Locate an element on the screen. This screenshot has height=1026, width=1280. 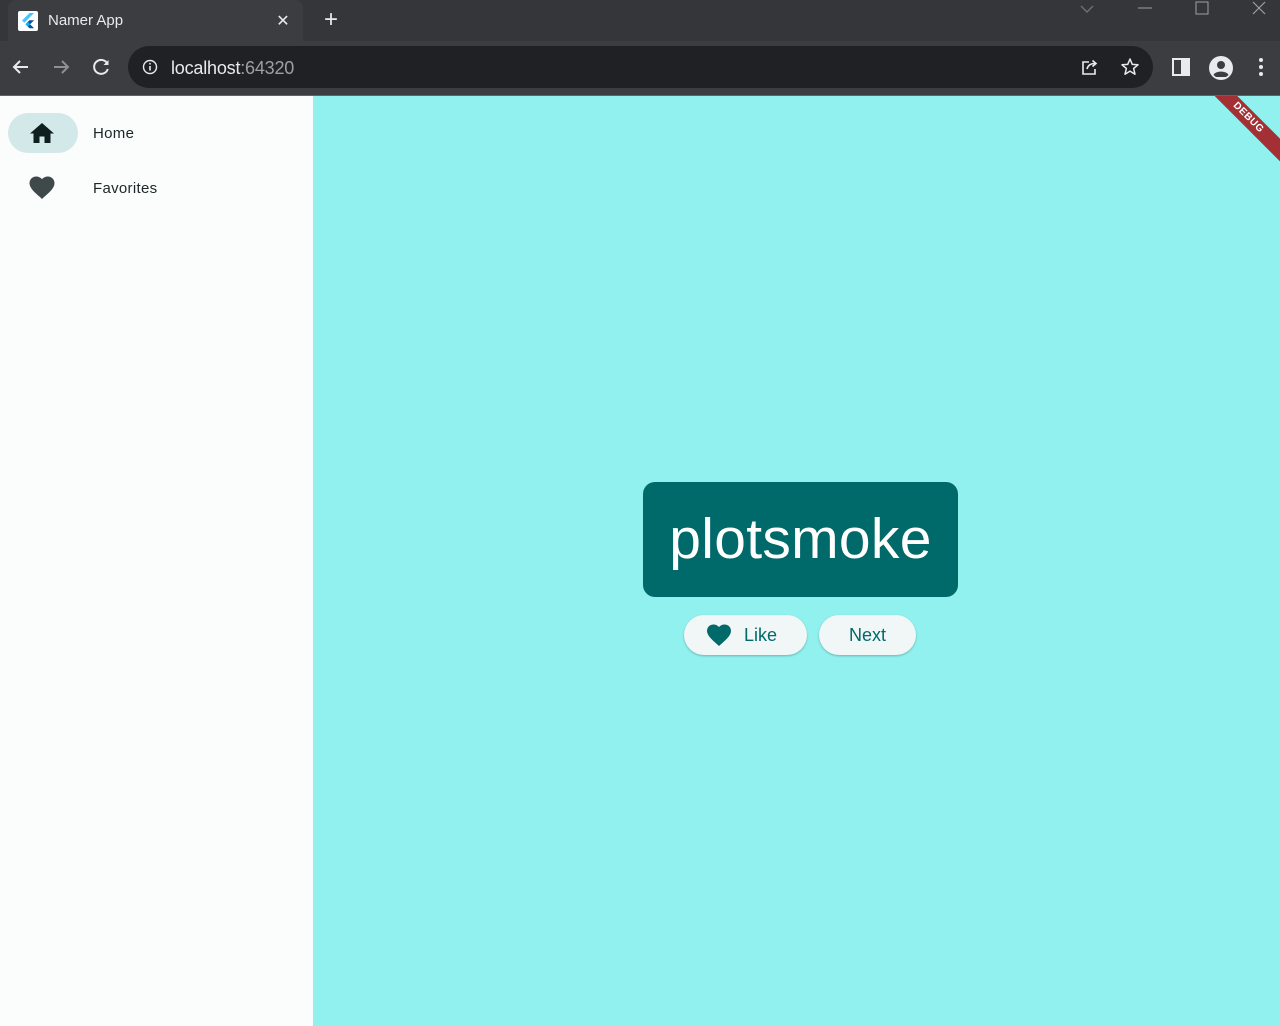
rail-item-label: Home is located at coordinates (114, 133).